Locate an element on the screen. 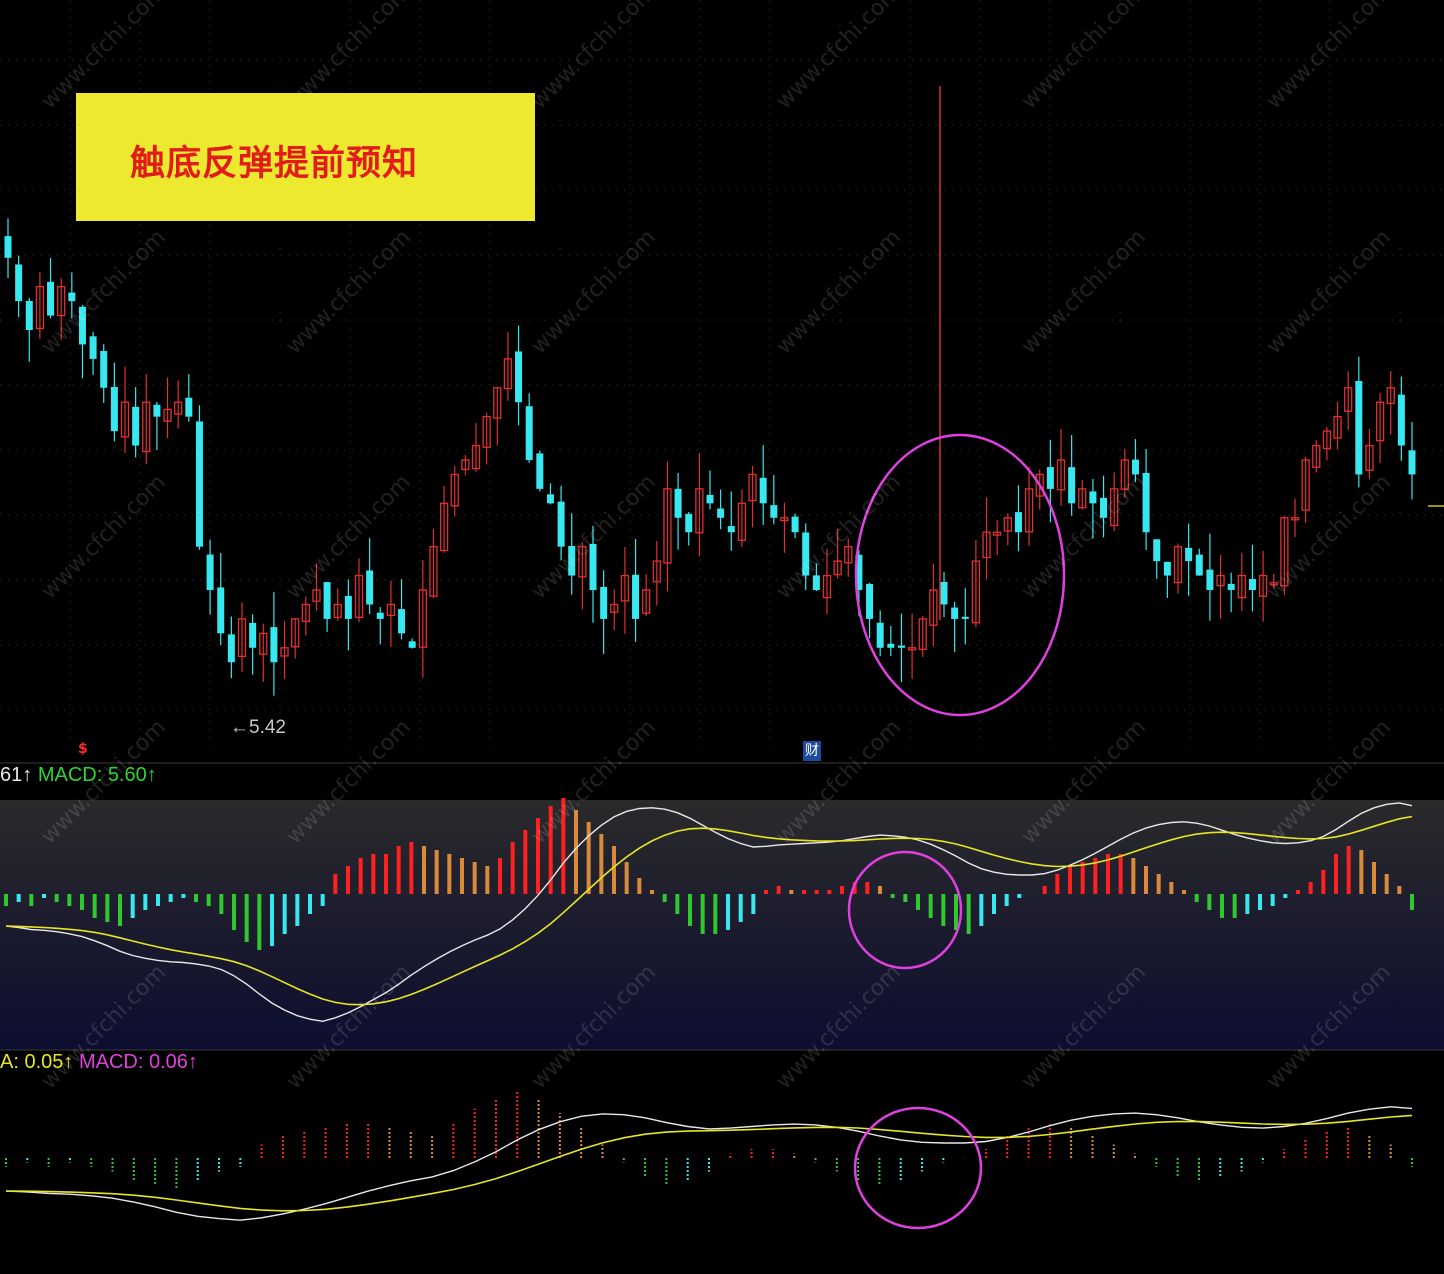  highlight-circle-macd2 is located at coordinates (918, 1168).